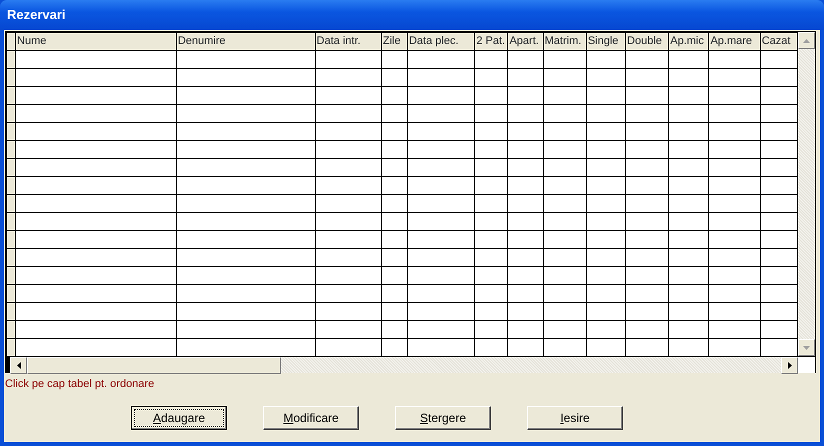 The image size is (824, 446). What do you see at coordinates (404, 365) in the screenshot?
I see `horizontal-scrollbar` at bounding box center [404, 365].